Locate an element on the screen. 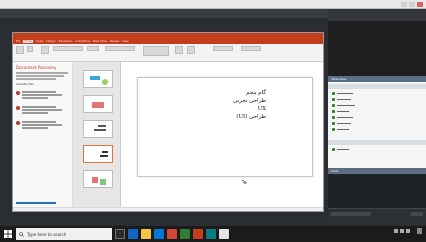 The image size is (426, 242). chat-recipient-select is located at coordinates (351, 214).